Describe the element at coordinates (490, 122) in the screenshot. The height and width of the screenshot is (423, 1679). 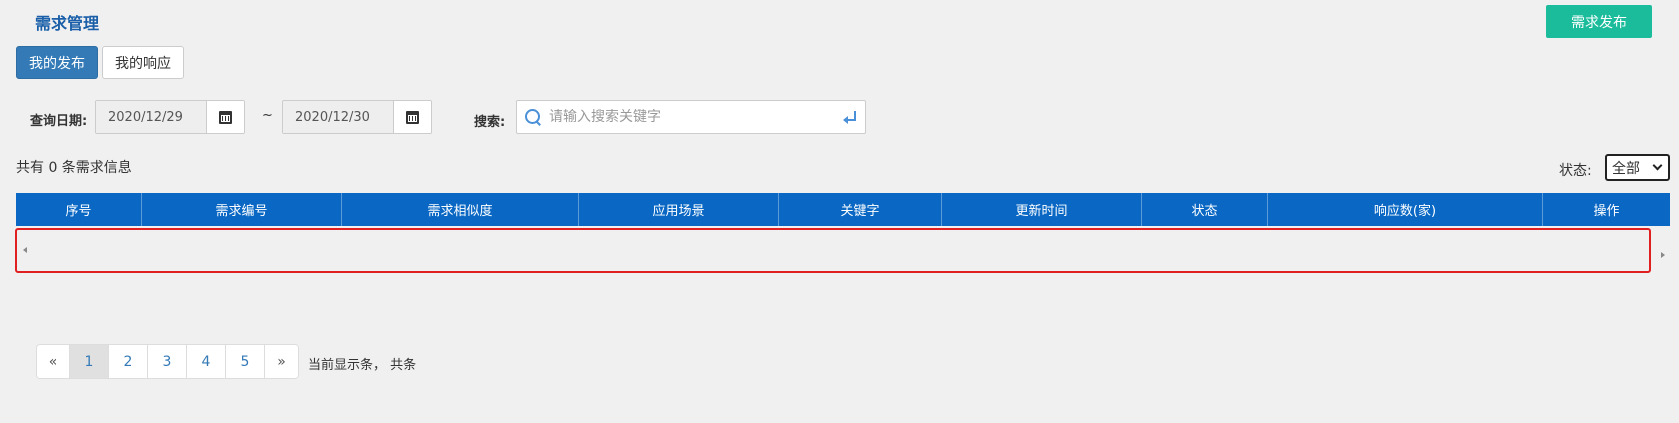
I see `search-label: 搜索:` at that location.